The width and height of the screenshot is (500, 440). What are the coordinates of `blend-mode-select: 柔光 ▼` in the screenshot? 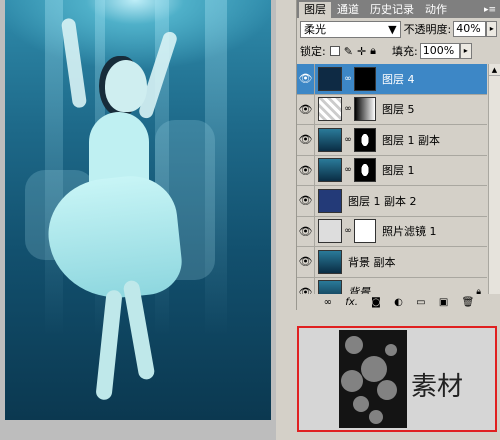 It's located at (350, 29).